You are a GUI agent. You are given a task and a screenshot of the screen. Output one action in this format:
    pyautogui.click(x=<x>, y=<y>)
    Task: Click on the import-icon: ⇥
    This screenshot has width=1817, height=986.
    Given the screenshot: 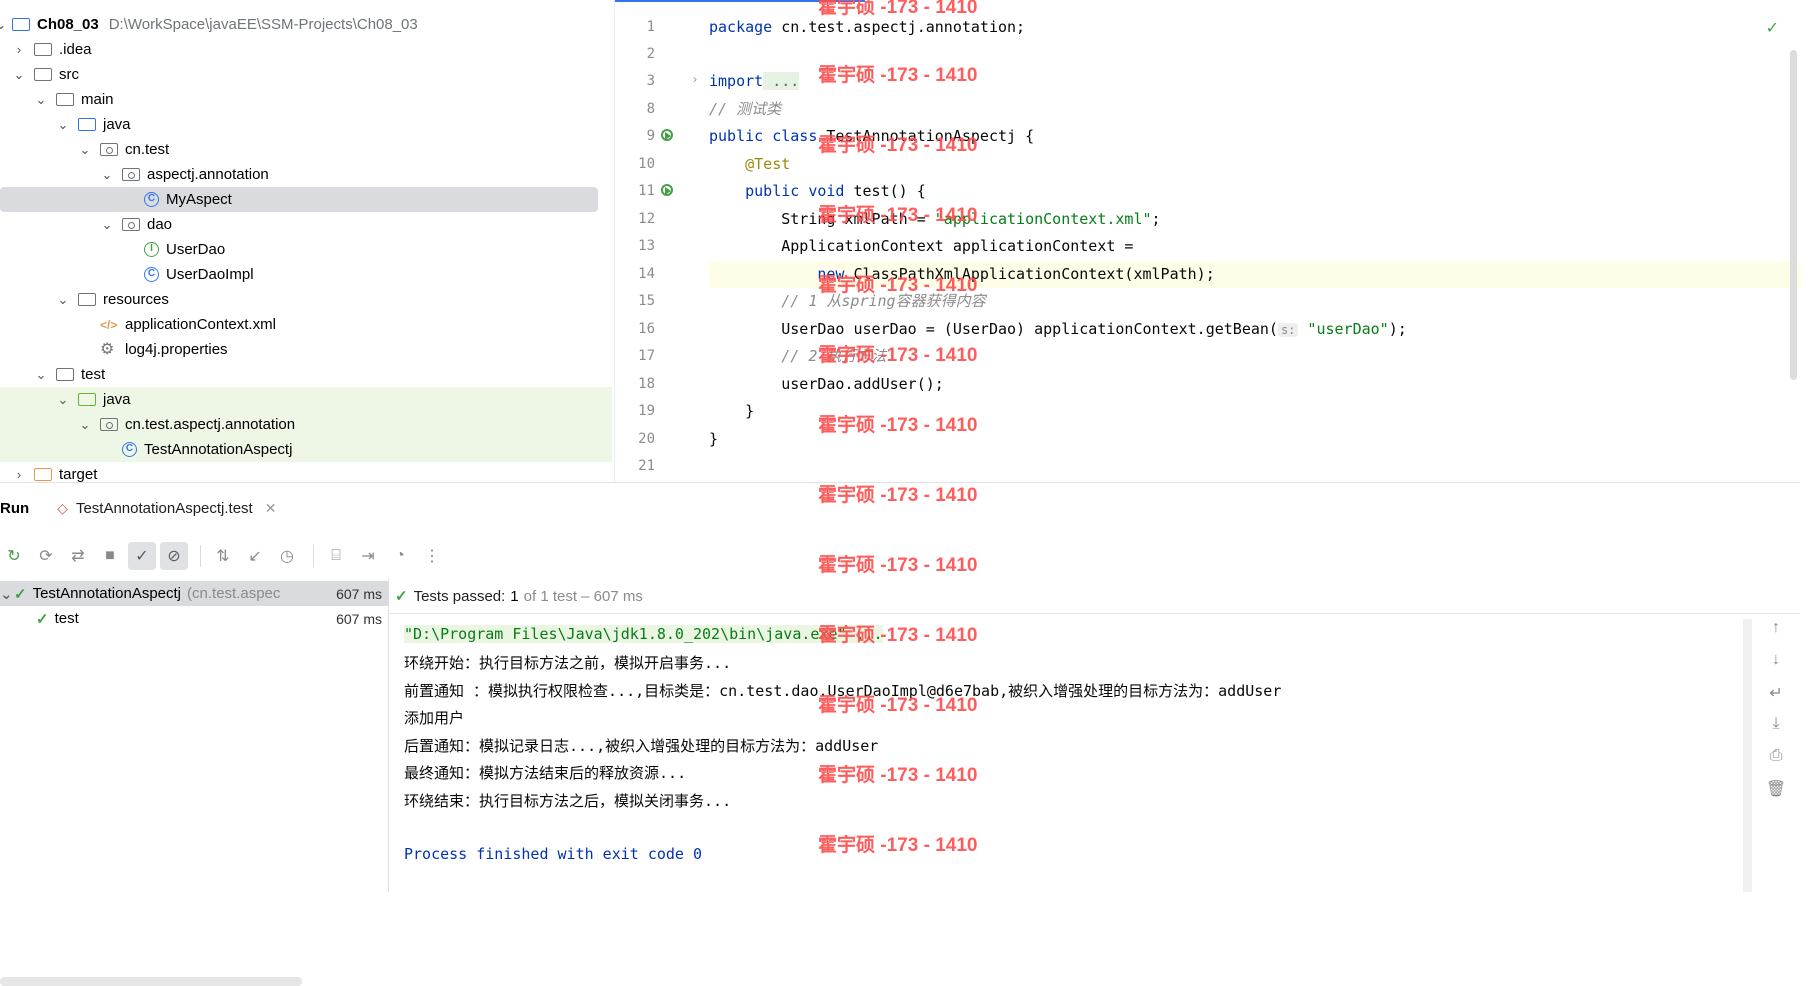 What is the action you would take?
    pyautogui.click(x=368, y=556)
    